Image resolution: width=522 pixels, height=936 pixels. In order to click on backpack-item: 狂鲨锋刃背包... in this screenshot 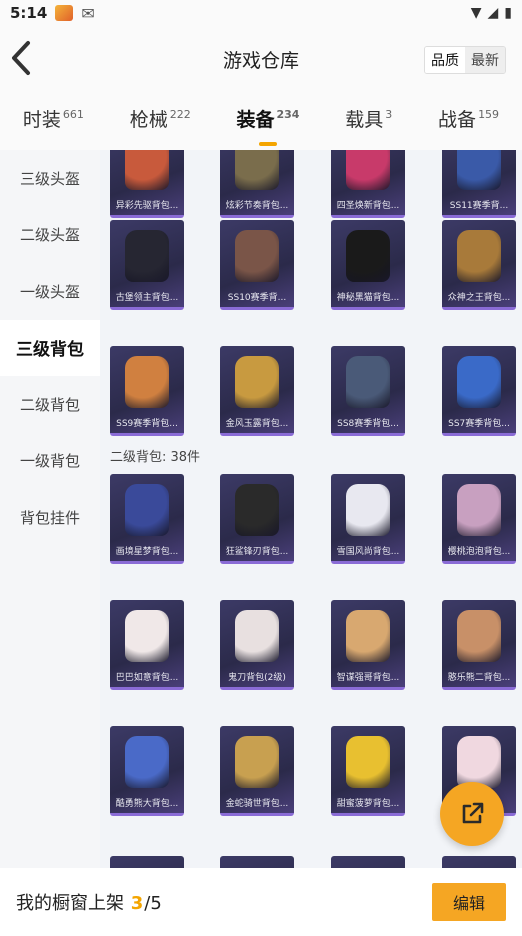, I will do `click(257, 519)`.